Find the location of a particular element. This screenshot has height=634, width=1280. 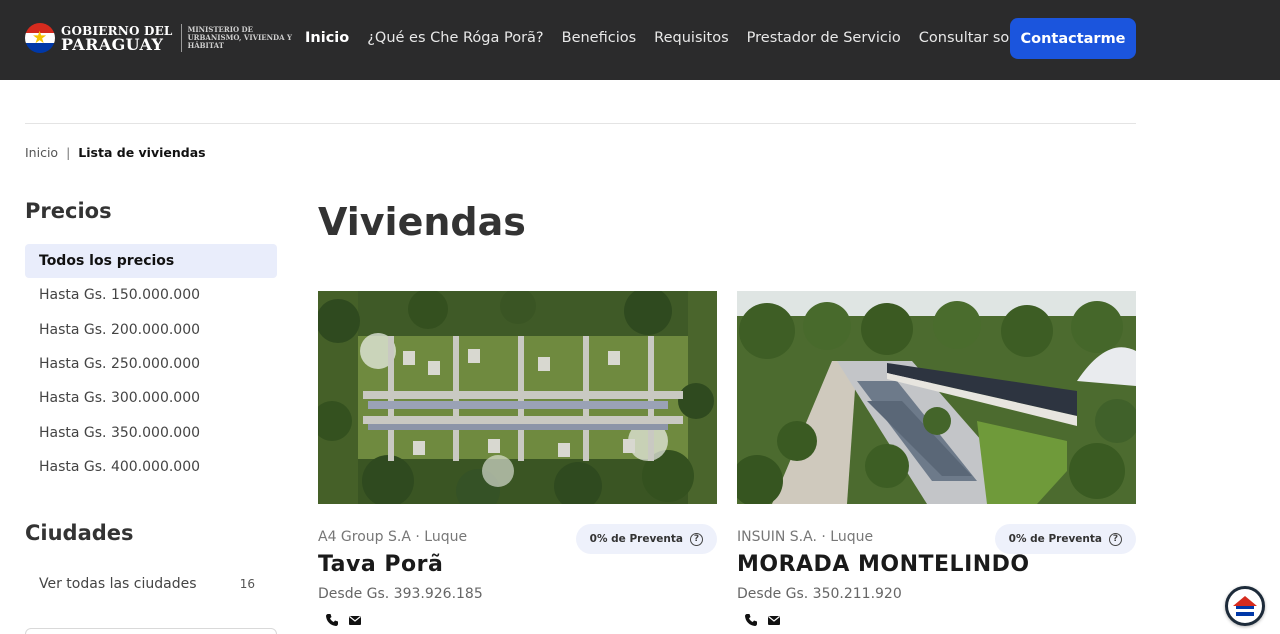

nav-inicio: Inicio is located at coordinates (327, 38).